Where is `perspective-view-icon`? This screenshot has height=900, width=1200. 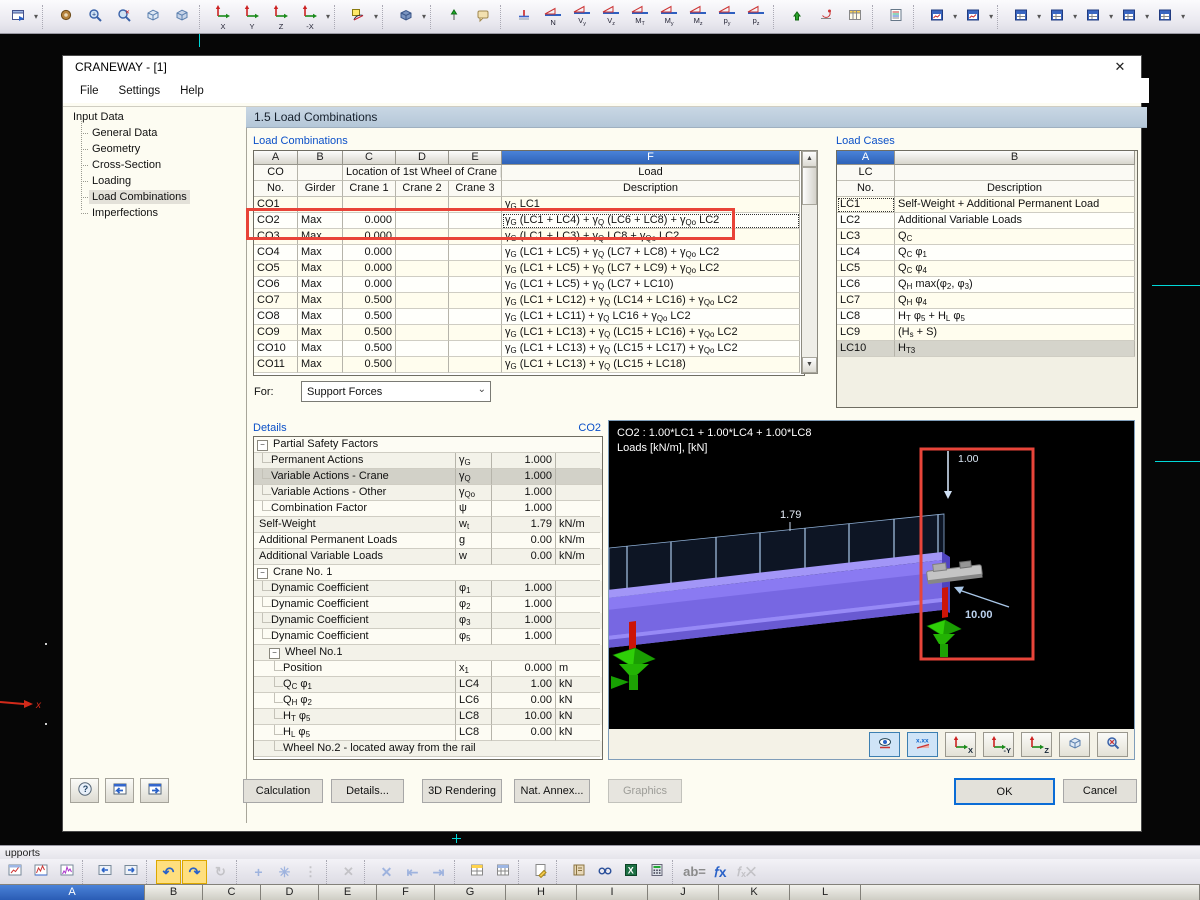 perspective-view-icon is located at coordinates (182, 17).